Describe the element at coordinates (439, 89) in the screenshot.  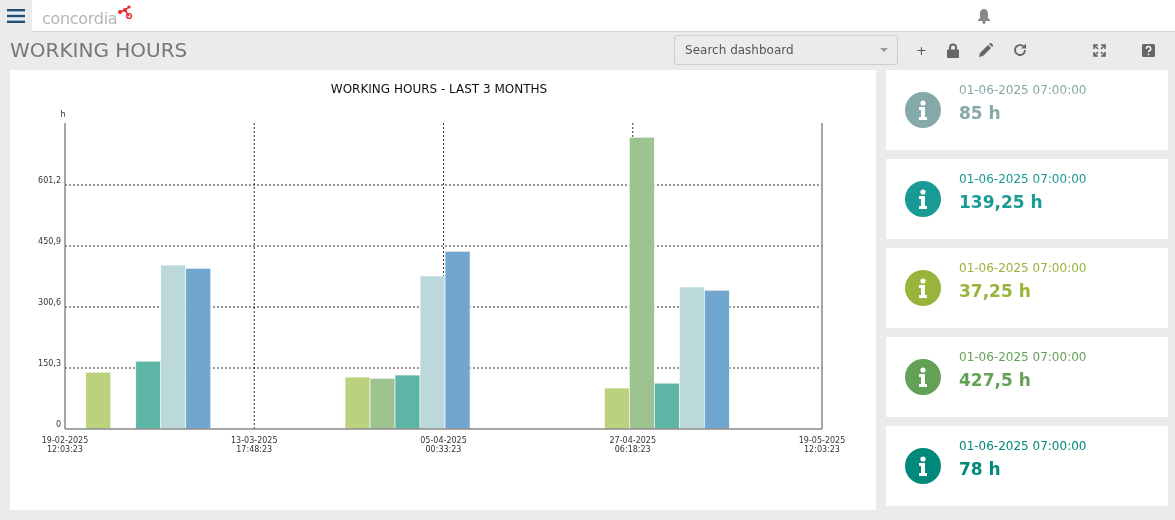
I see `chart-title: WORKING HOURS - LAST 3 MONTHS` at that location.